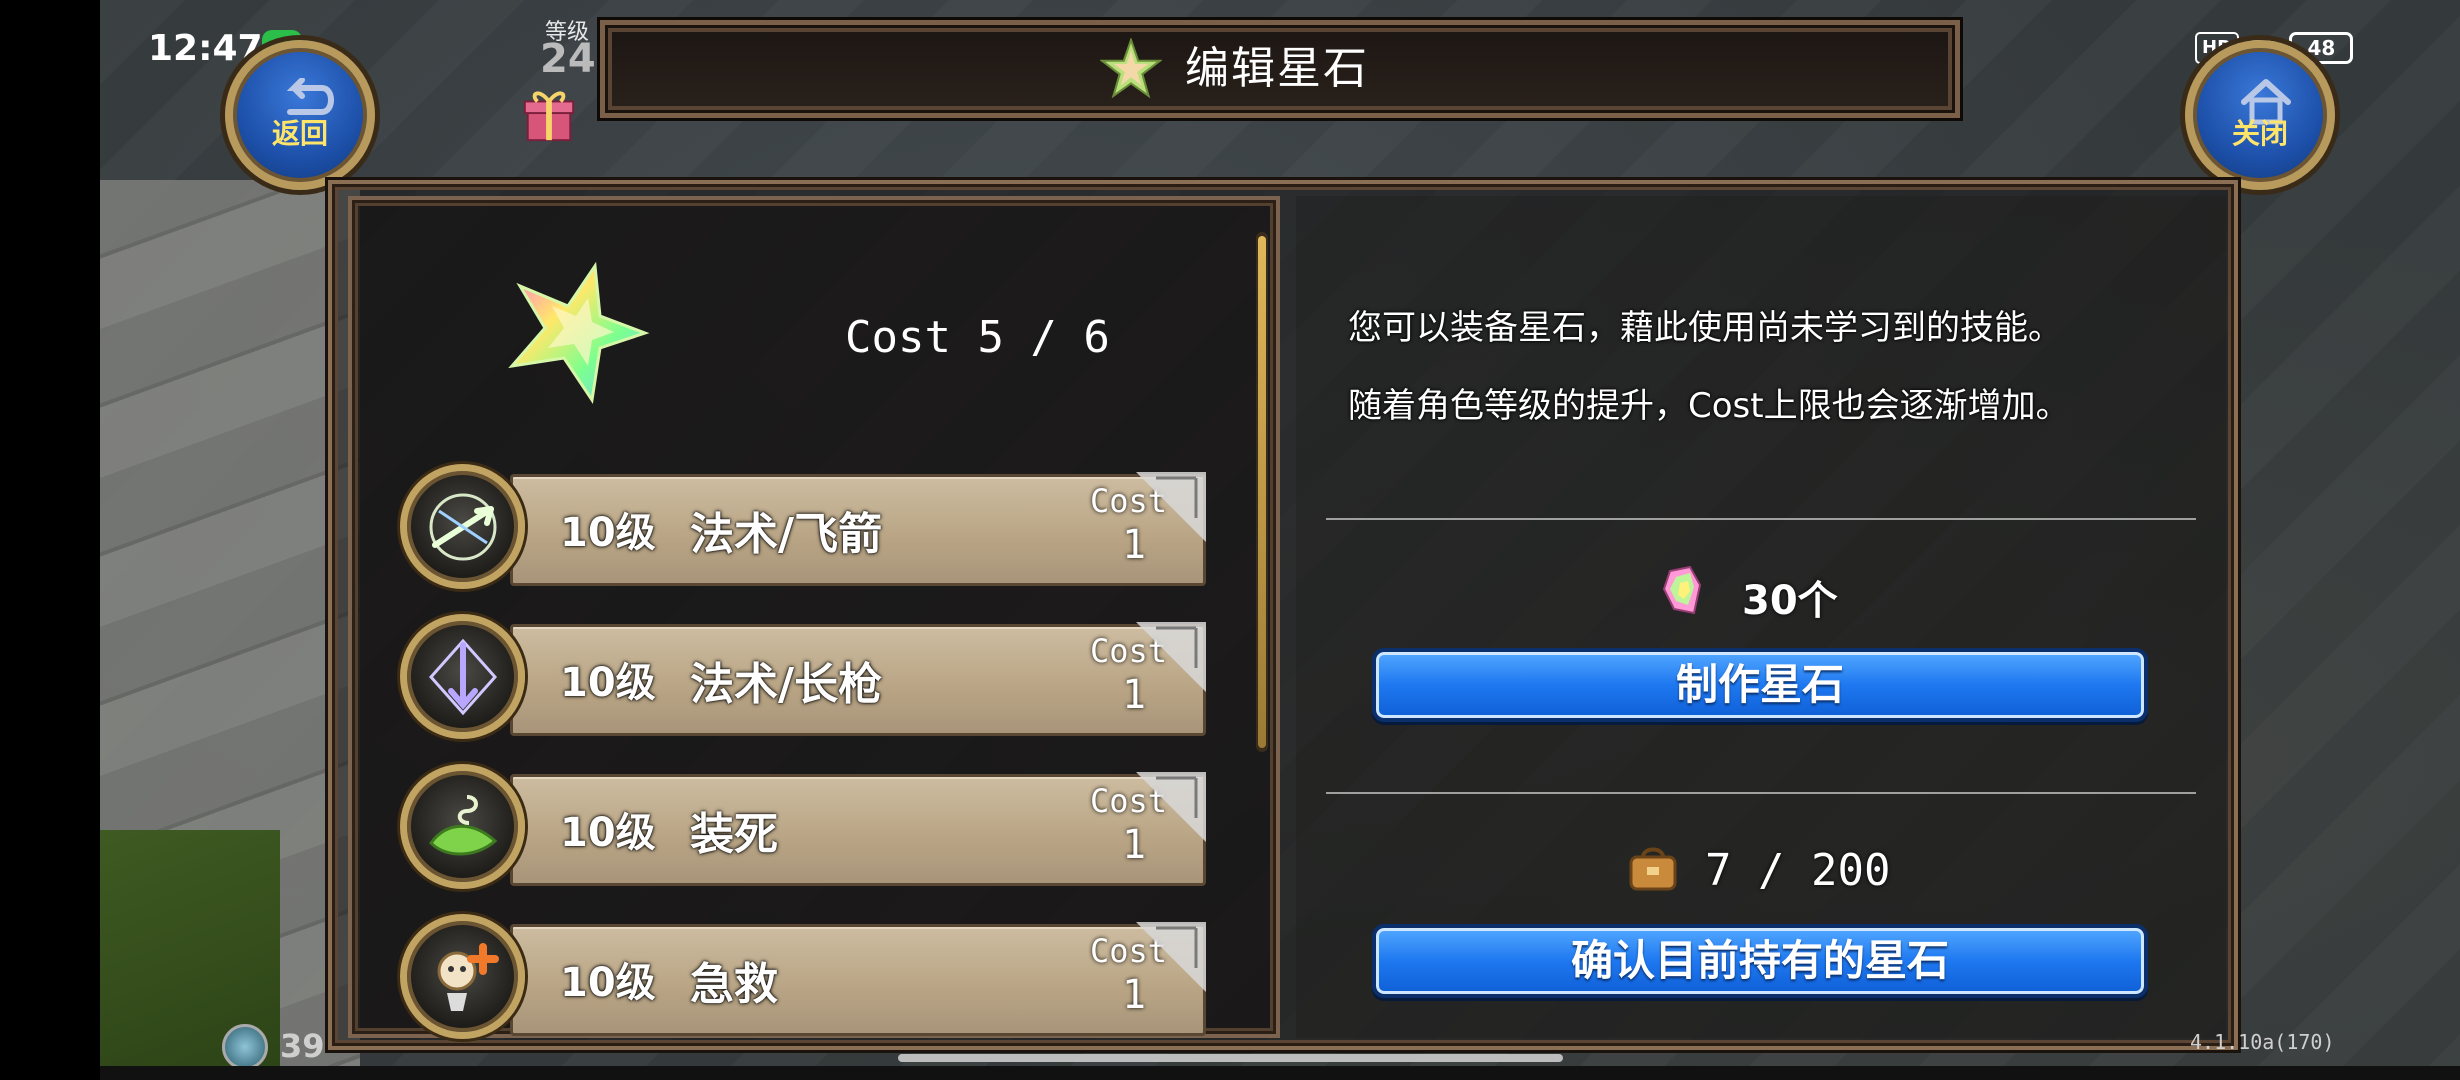  I want to click on skill-row: 10级 法术/飞箭 Cost 1, so click(803, 526).